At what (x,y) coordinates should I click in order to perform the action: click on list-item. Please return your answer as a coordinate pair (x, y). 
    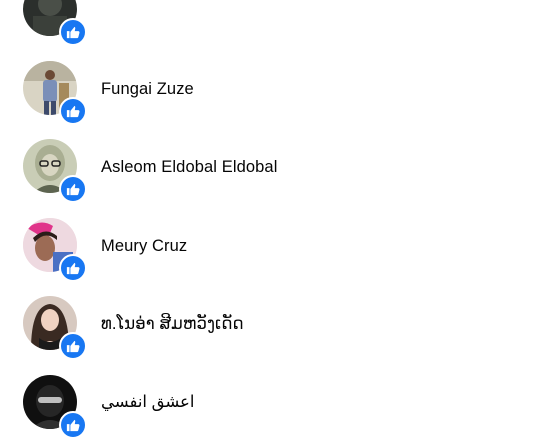
    Looking at the image, I should click on (270, 24).